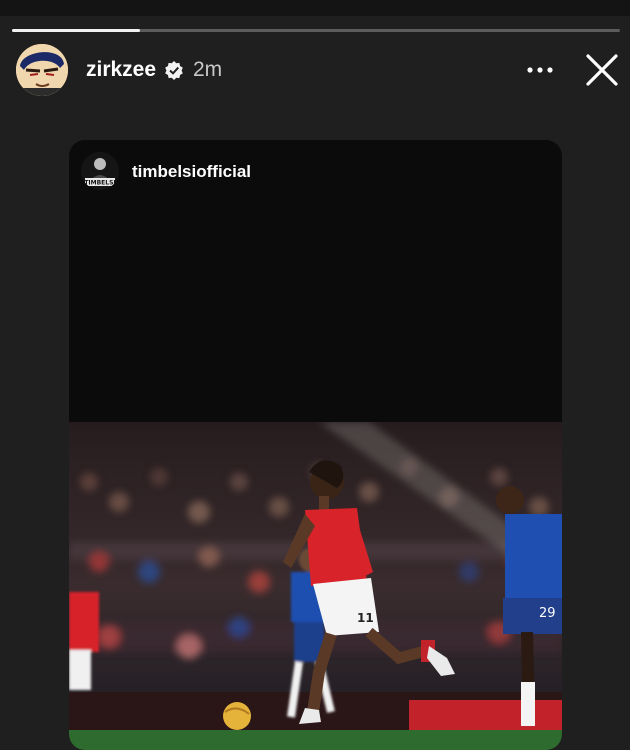 The width and height of the screenshot is (630, 750). Describe the element at coordinates (174, 70) in the screenshot. I see `verified-badge-icon` at that location.